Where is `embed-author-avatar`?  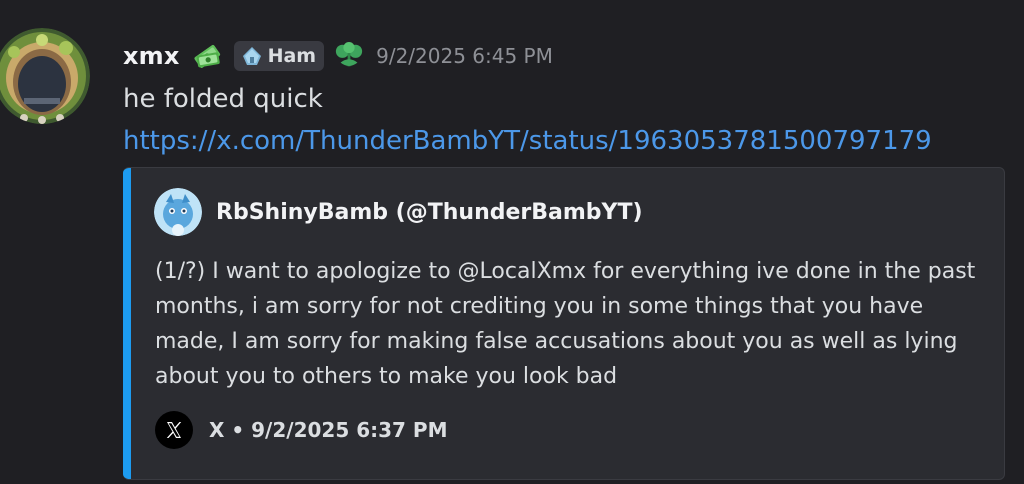
embed-author-avatar is located at coordinates (178, 212).